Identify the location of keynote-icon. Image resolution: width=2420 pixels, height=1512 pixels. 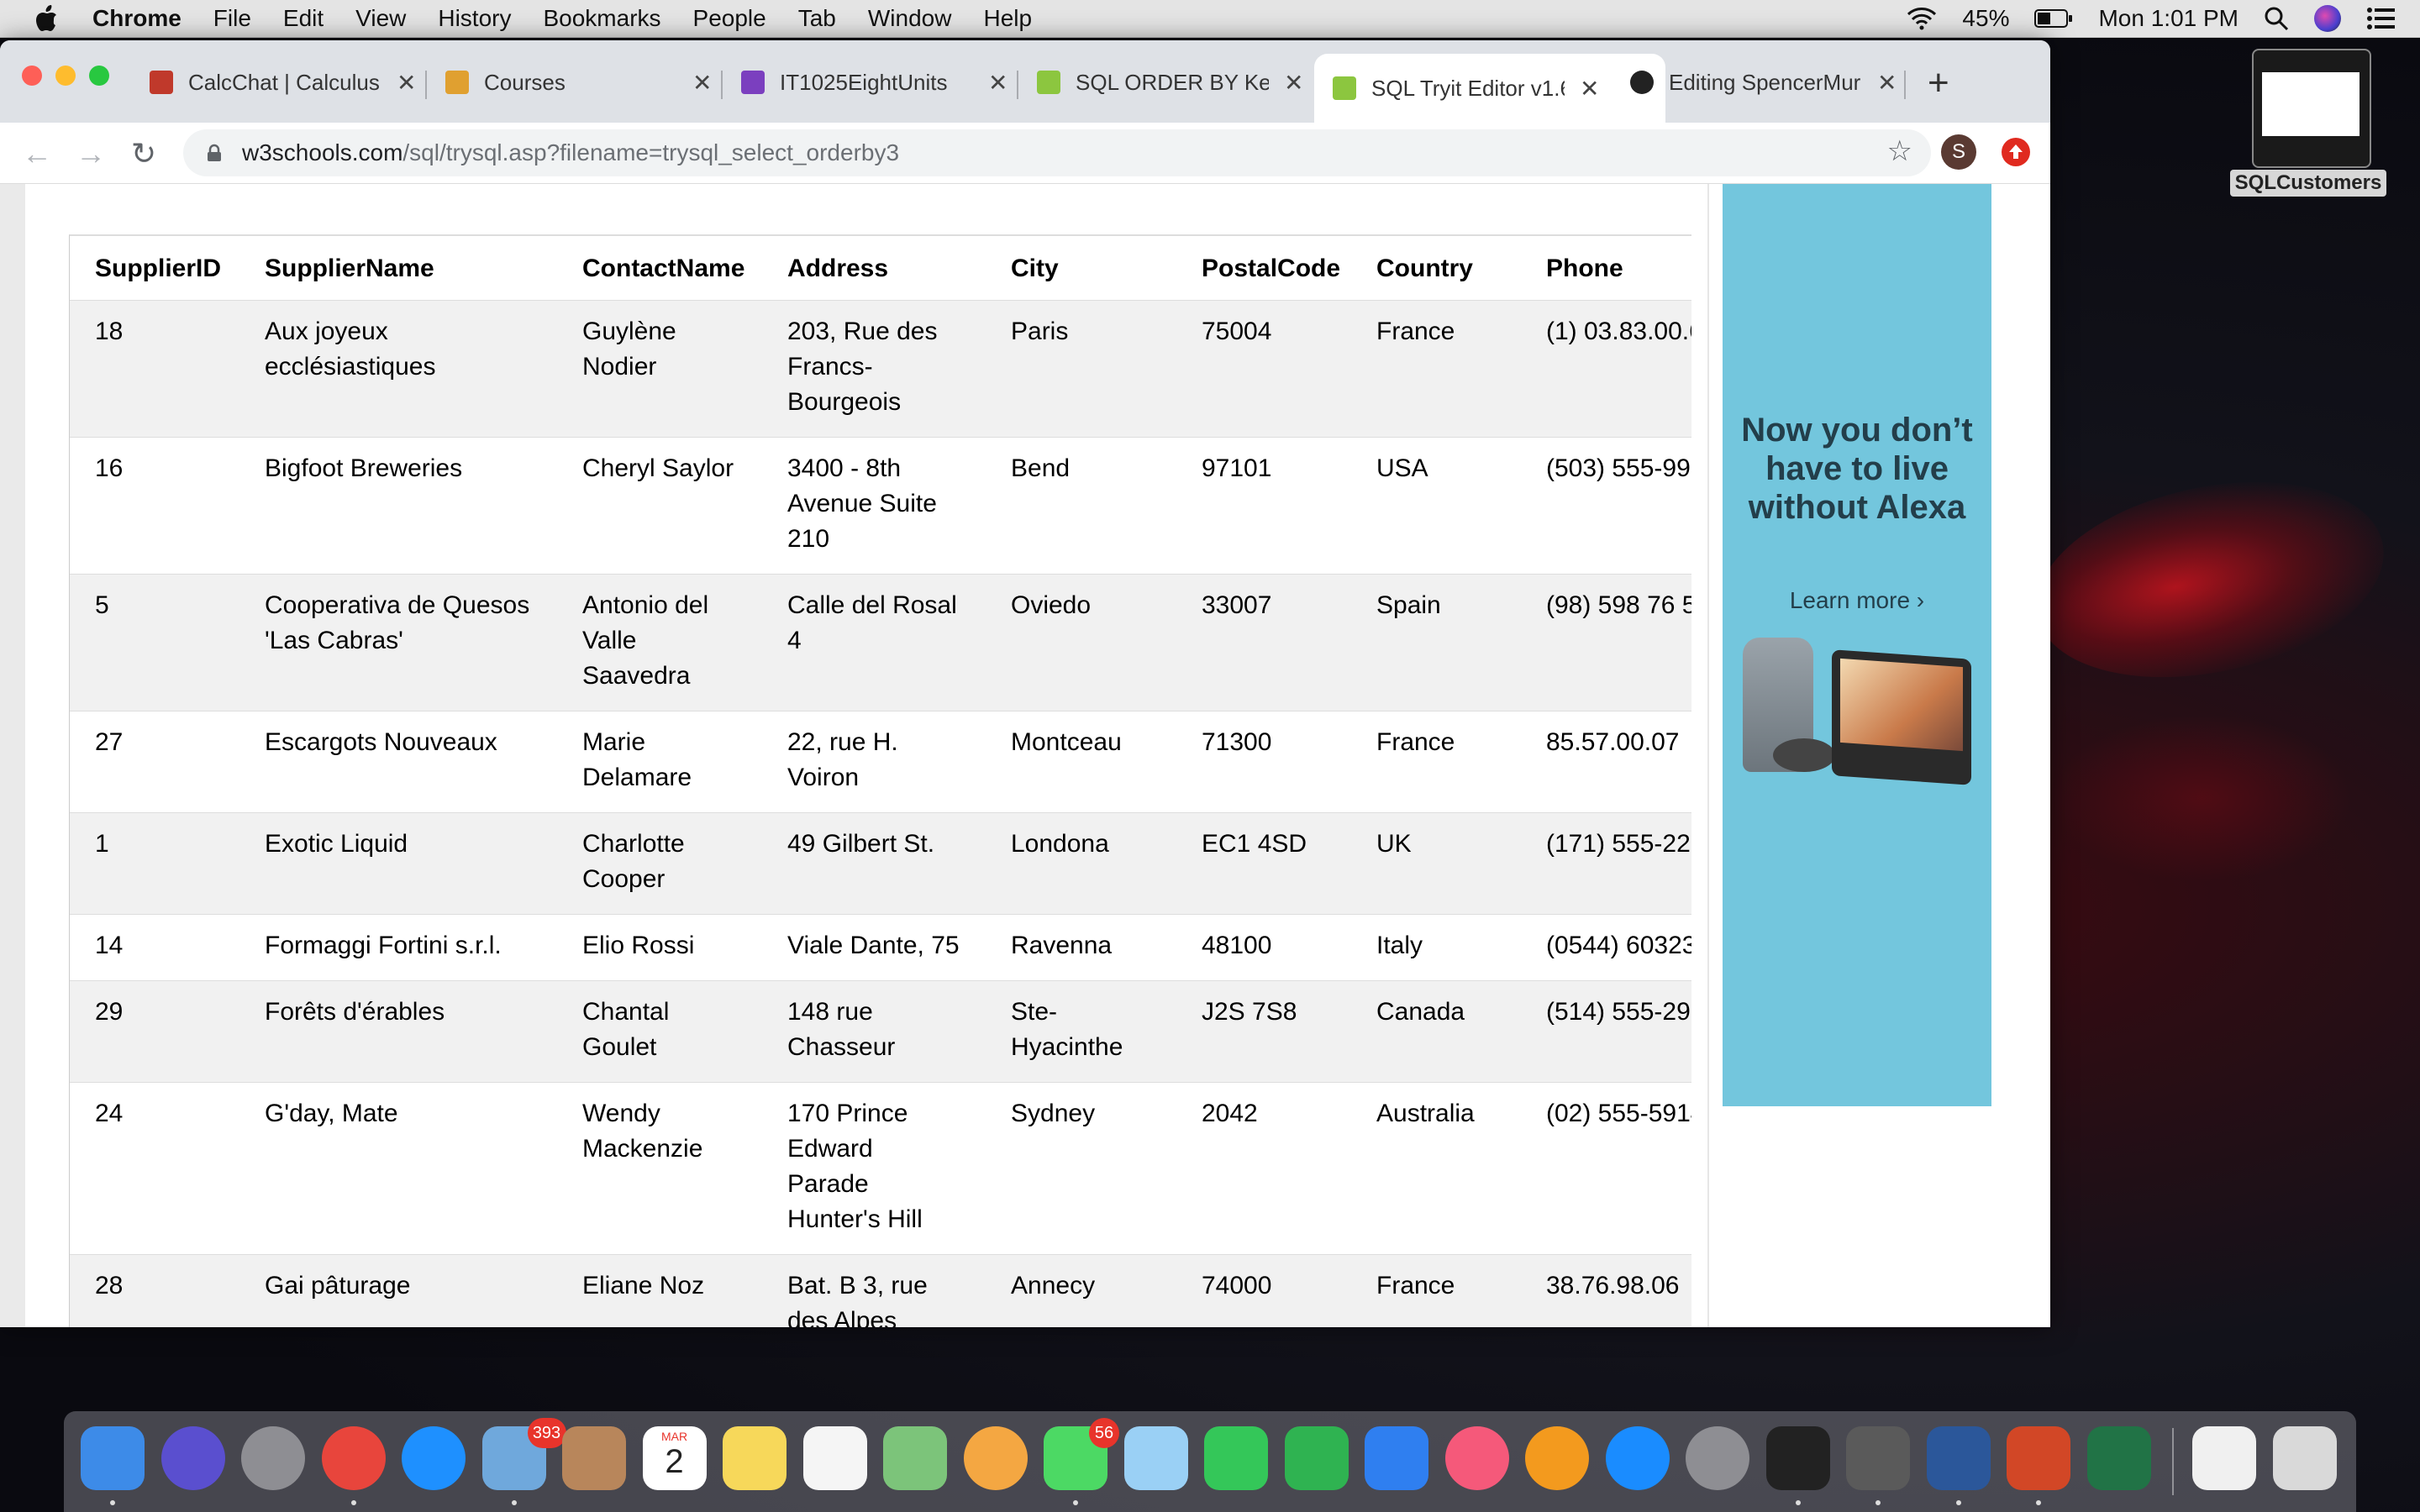
(1396, 1458).